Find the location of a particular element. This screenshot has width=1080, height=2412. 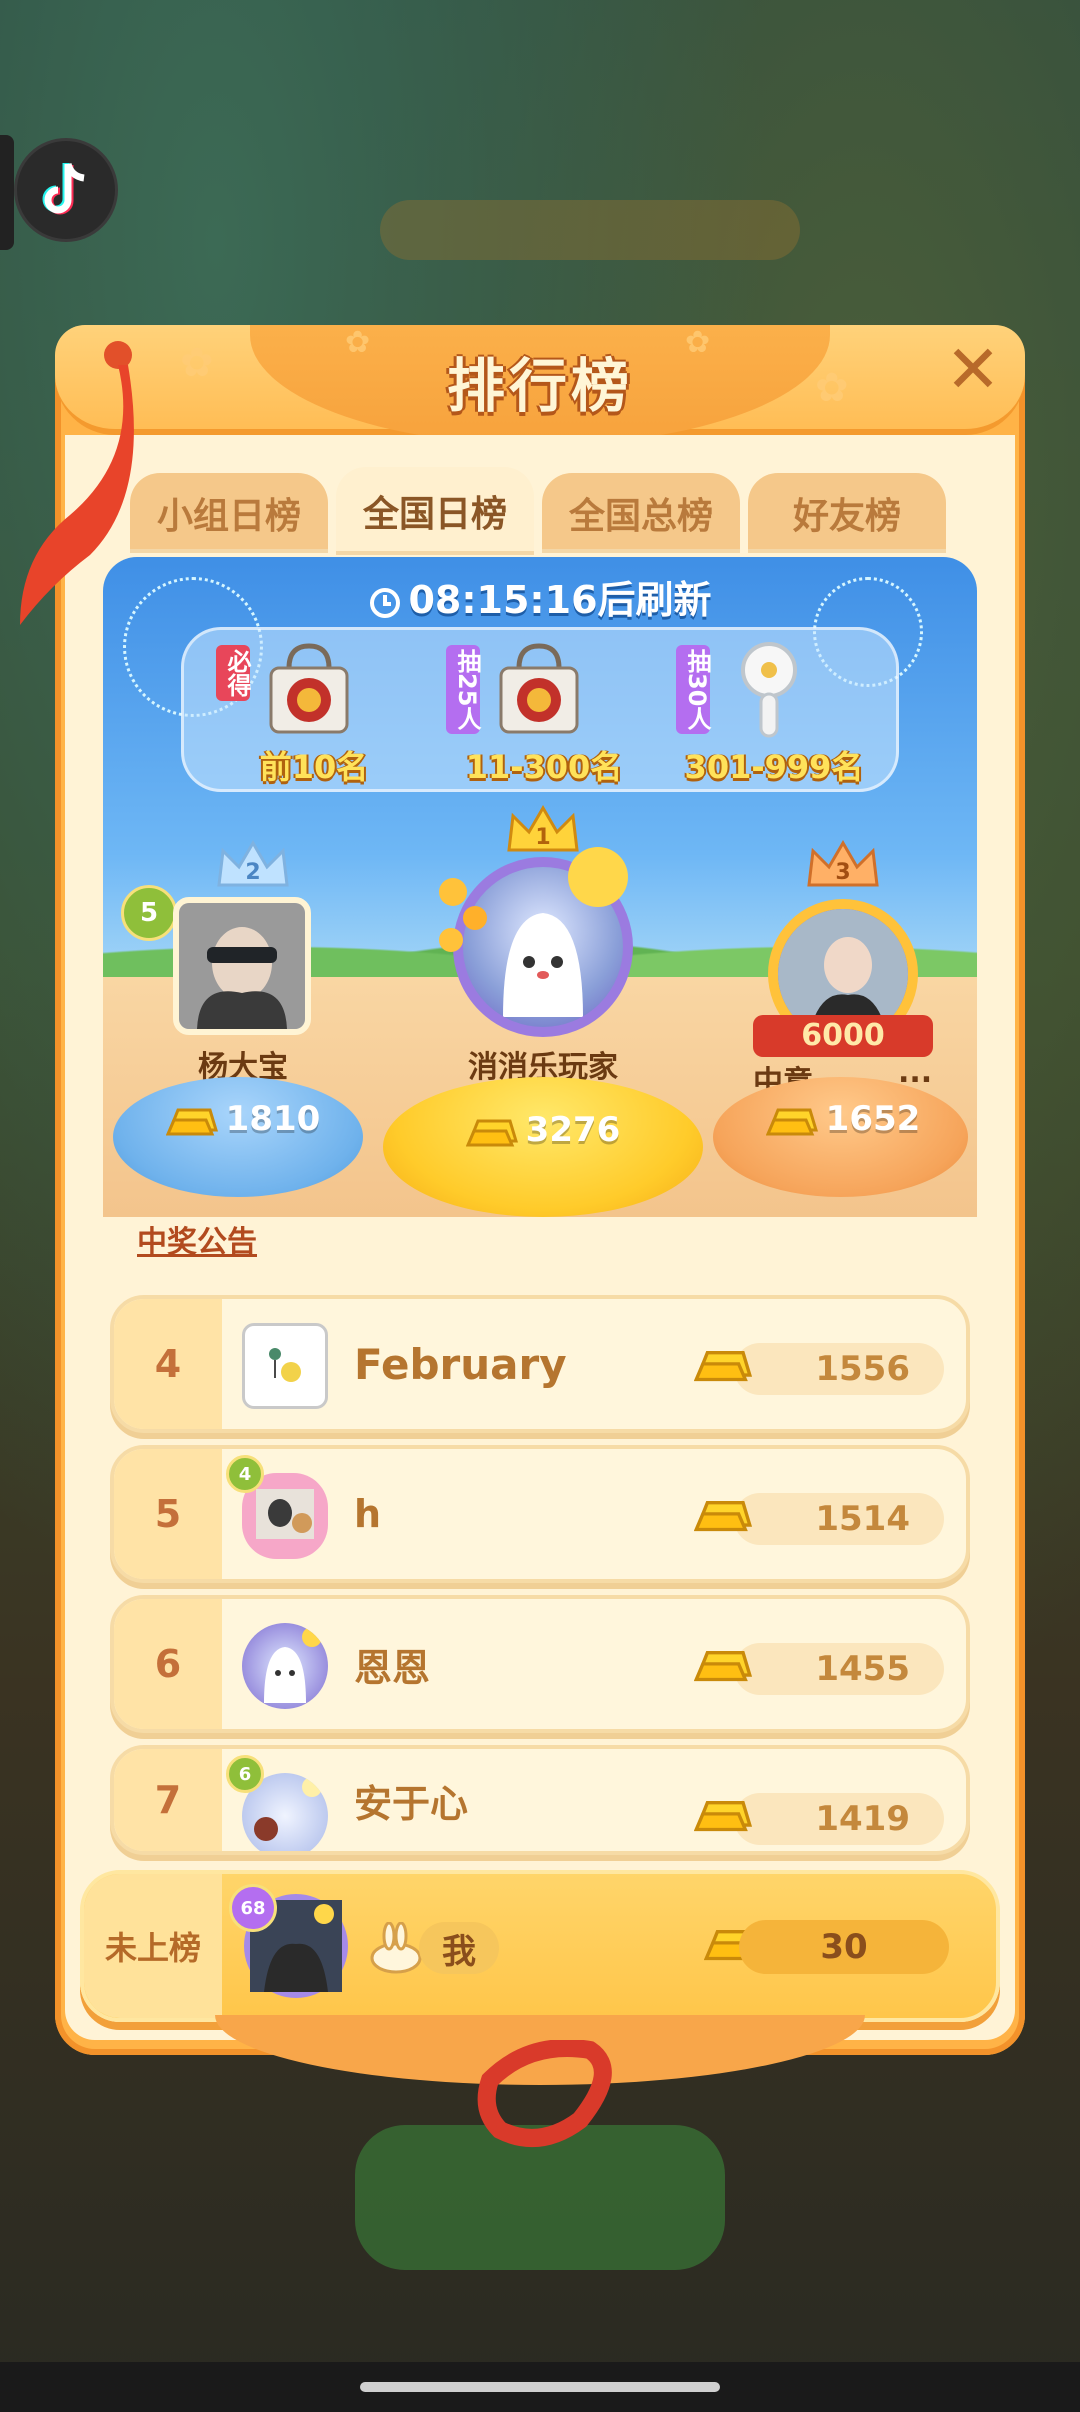

rank-number: 6 is located at coordinates (168, 1664).